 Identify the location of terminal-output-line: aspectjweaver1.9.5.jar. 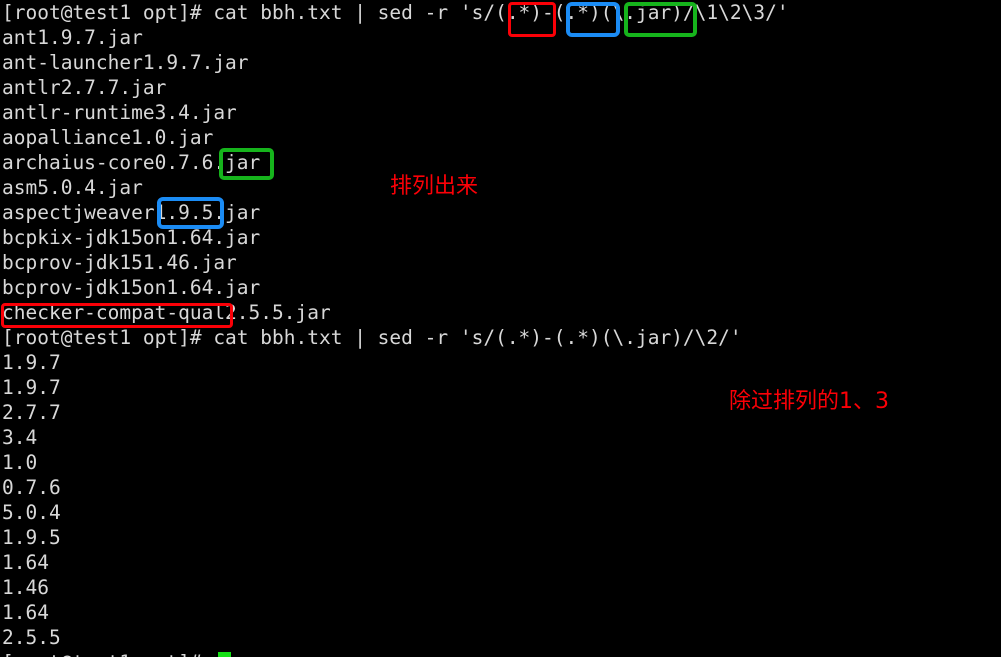
(131, 212).